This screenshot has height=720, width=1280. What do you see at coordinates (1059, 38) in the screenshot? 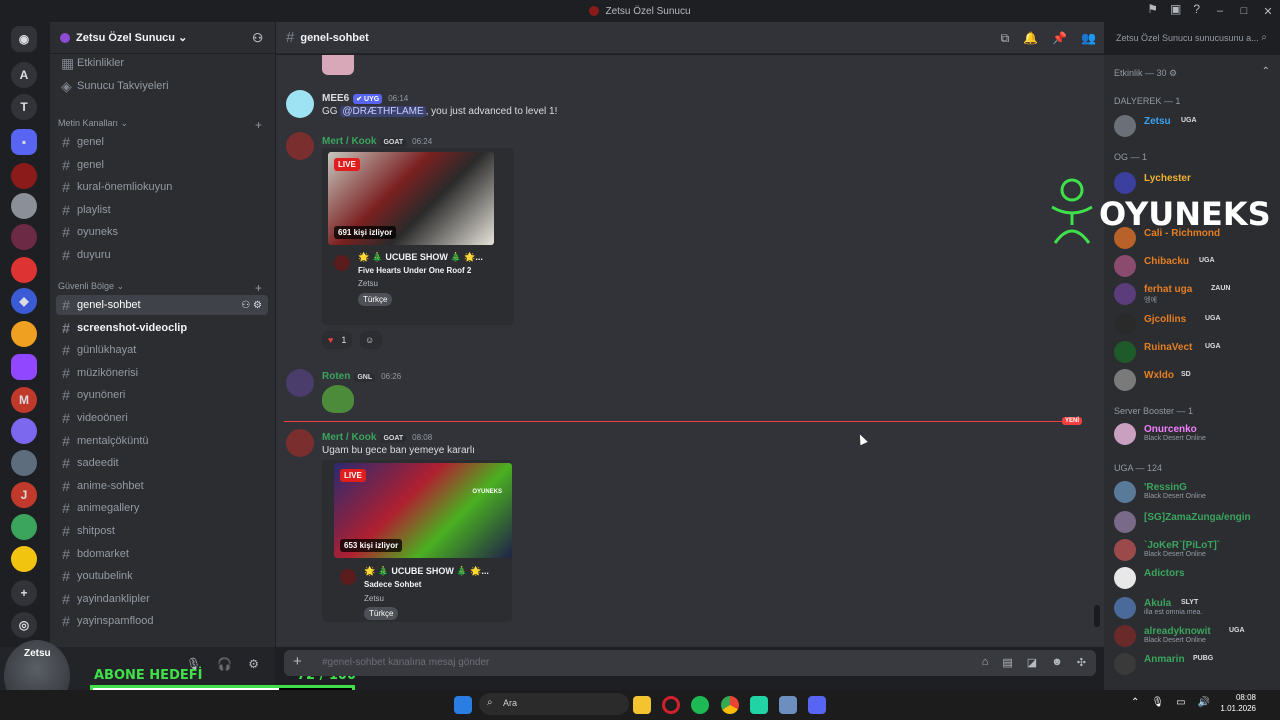
I see `pin-icon: 📌` at bounding box center [1059, 38].